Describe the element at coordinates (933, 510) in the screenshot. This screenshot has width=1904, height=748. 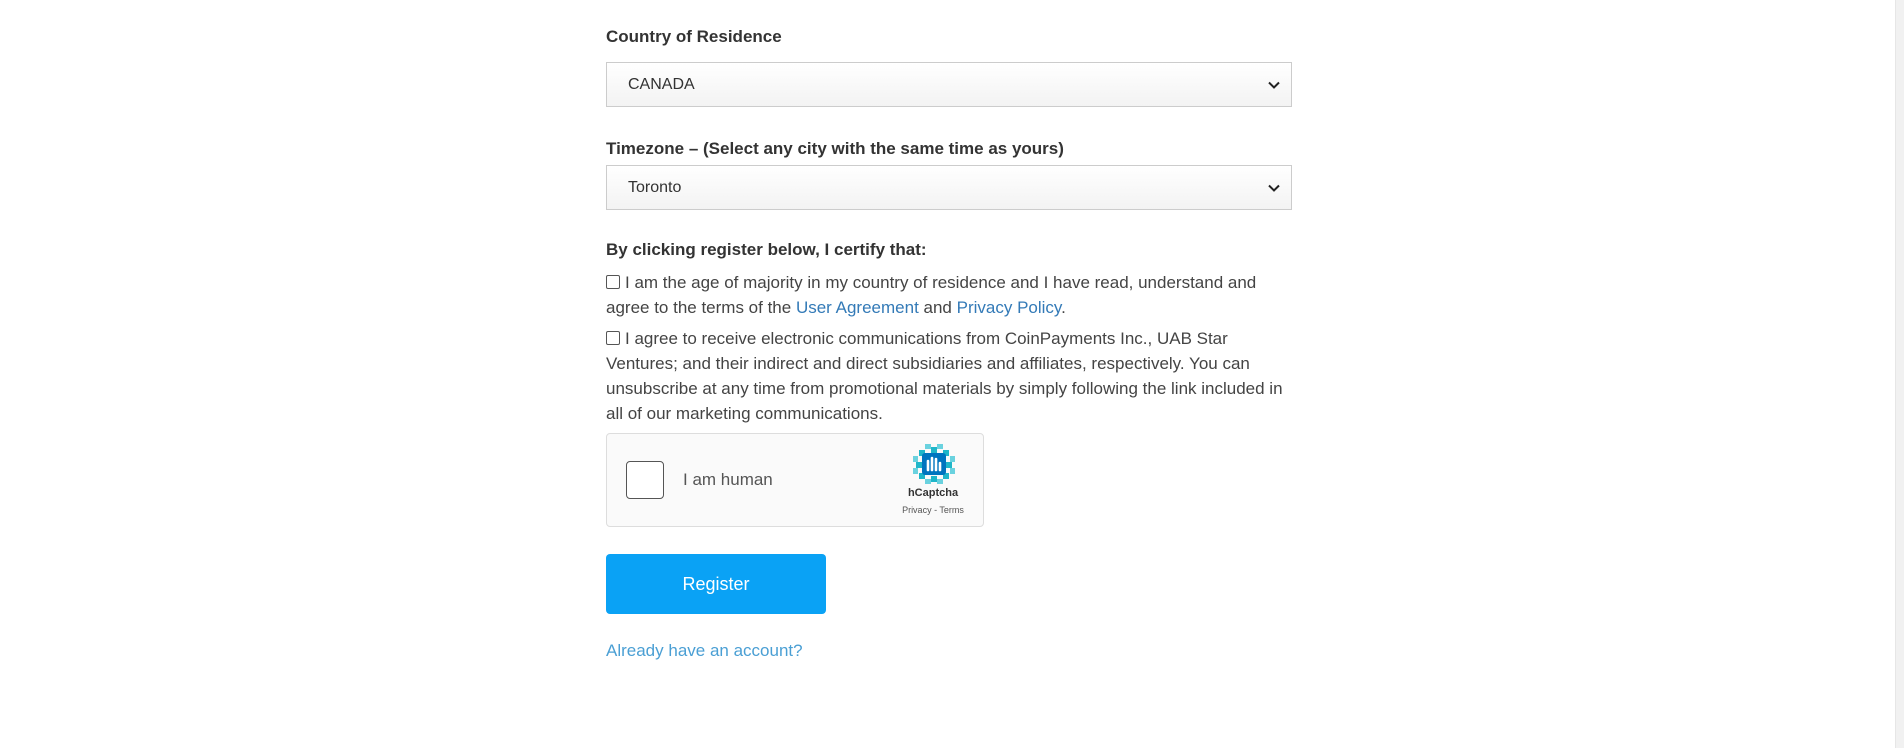
I see `captcha-legal: Privacy - Terms` at that location.